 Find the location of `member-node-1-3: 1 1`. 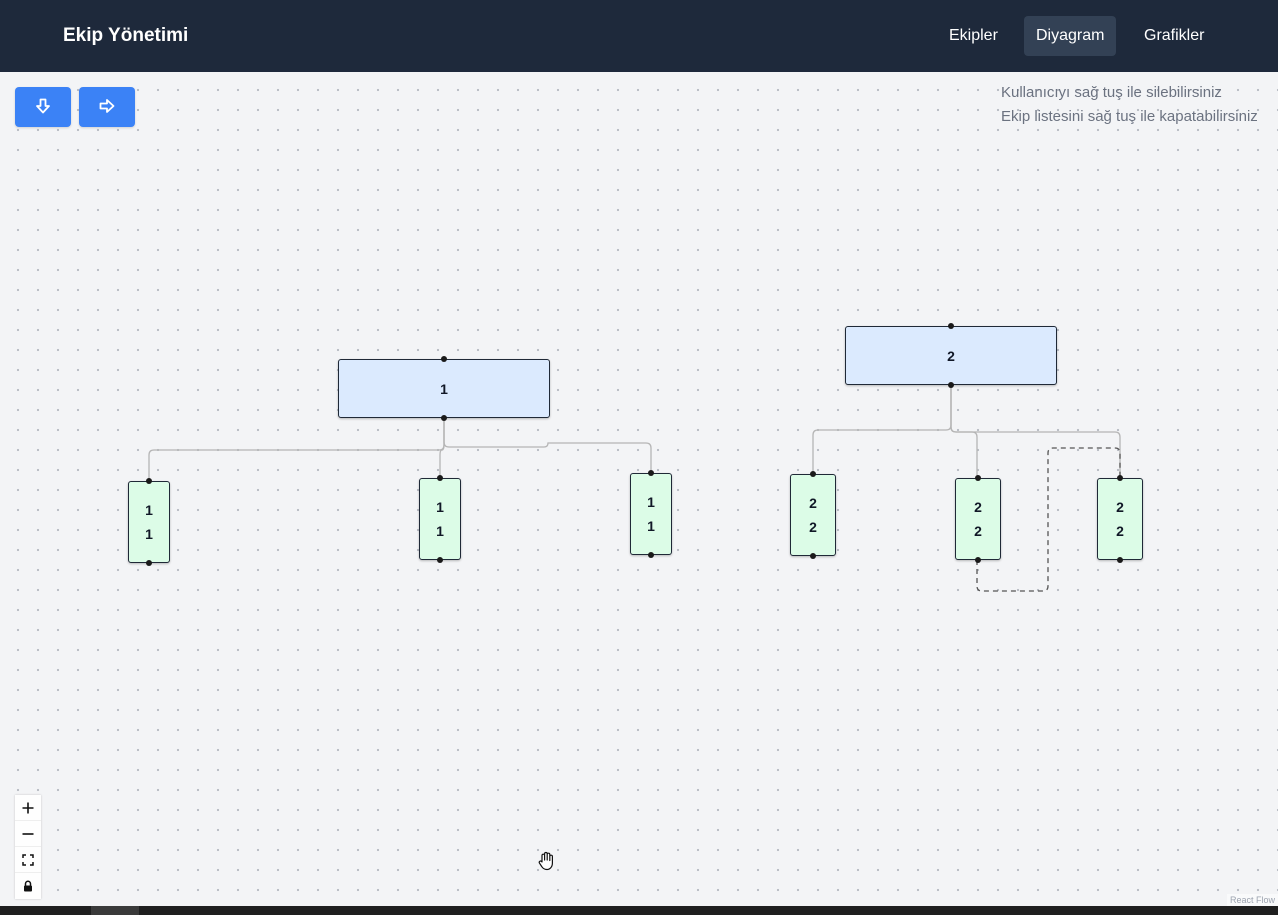

member-node-1-3: 1 1 is located at coordinates (651, 514).